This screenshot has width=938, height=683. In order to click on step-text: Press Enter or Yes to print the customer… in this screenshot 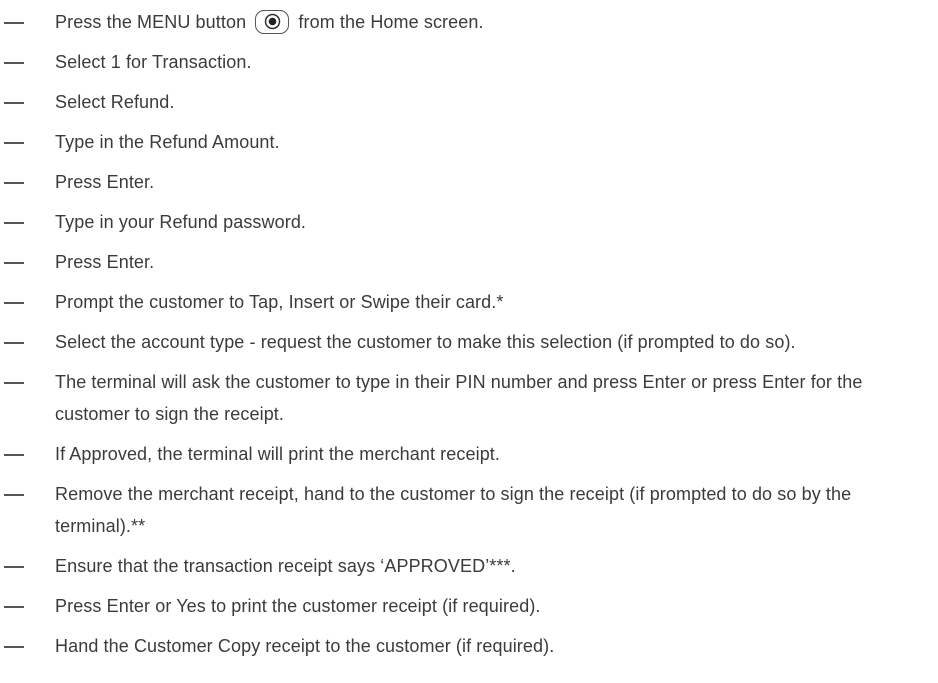, I will do `click(298, 606)`.